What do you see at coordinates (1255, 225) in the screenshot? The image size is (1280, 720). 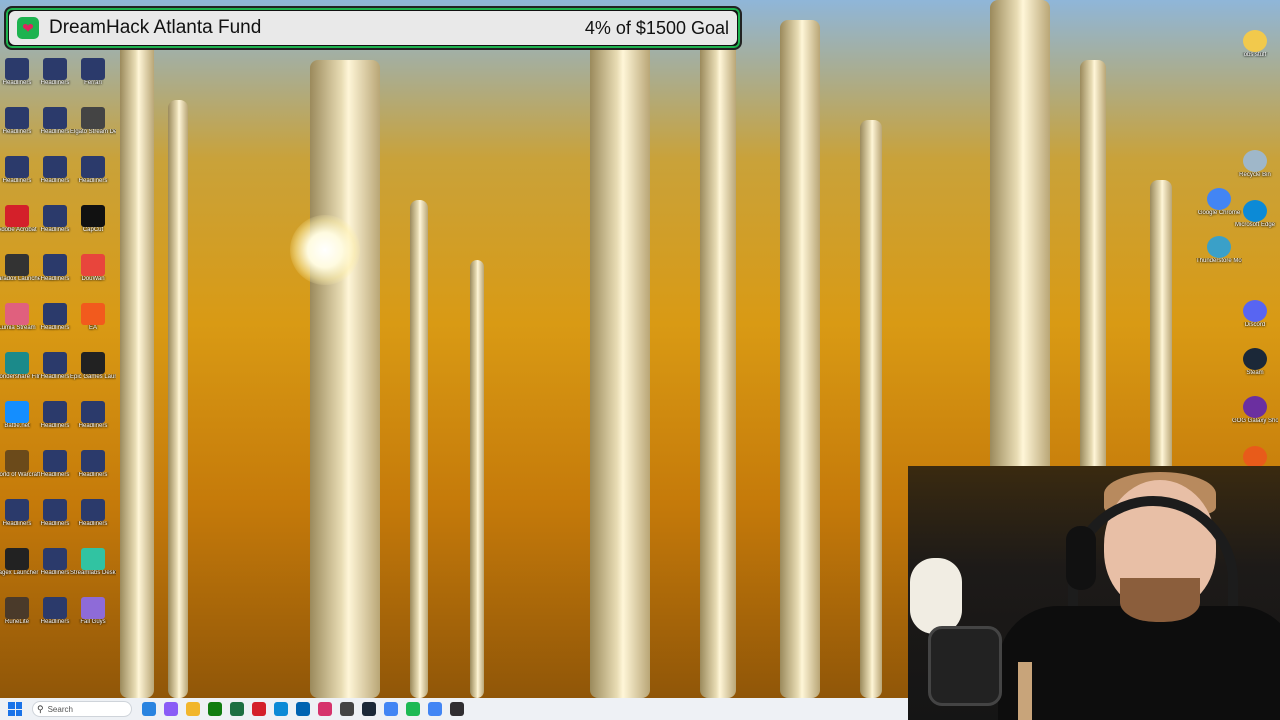 I see `desktop-icon-label: Microsoft Edge` at bounding box center [1255, 225].